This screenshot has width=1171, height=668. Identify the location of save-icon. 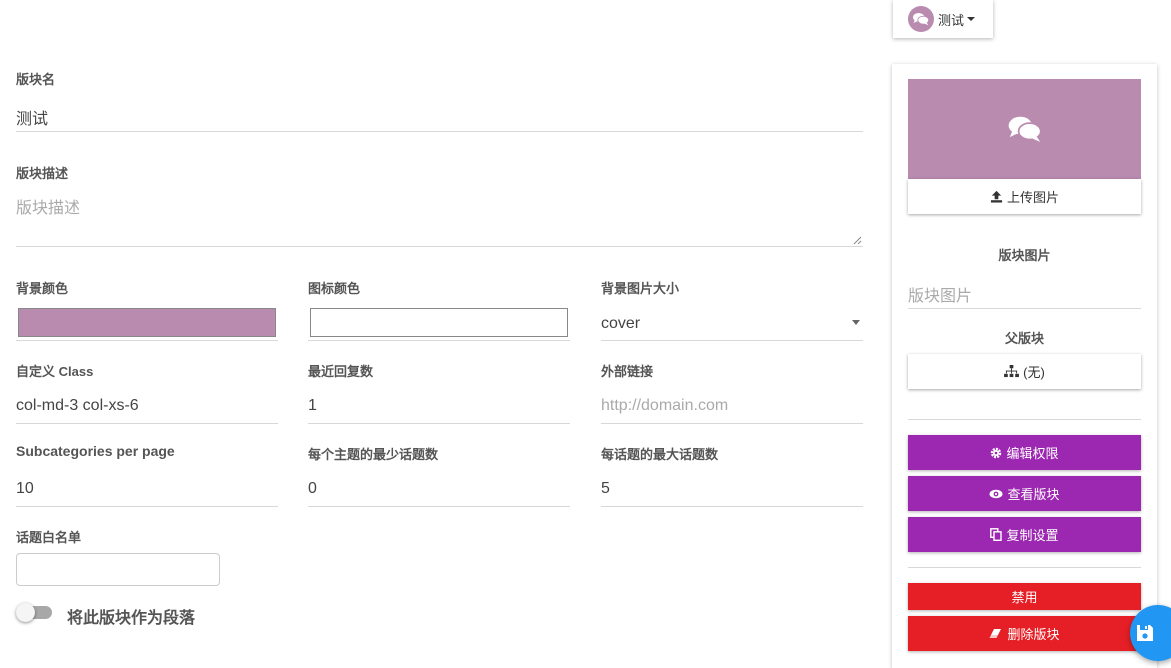
(1145, 633).